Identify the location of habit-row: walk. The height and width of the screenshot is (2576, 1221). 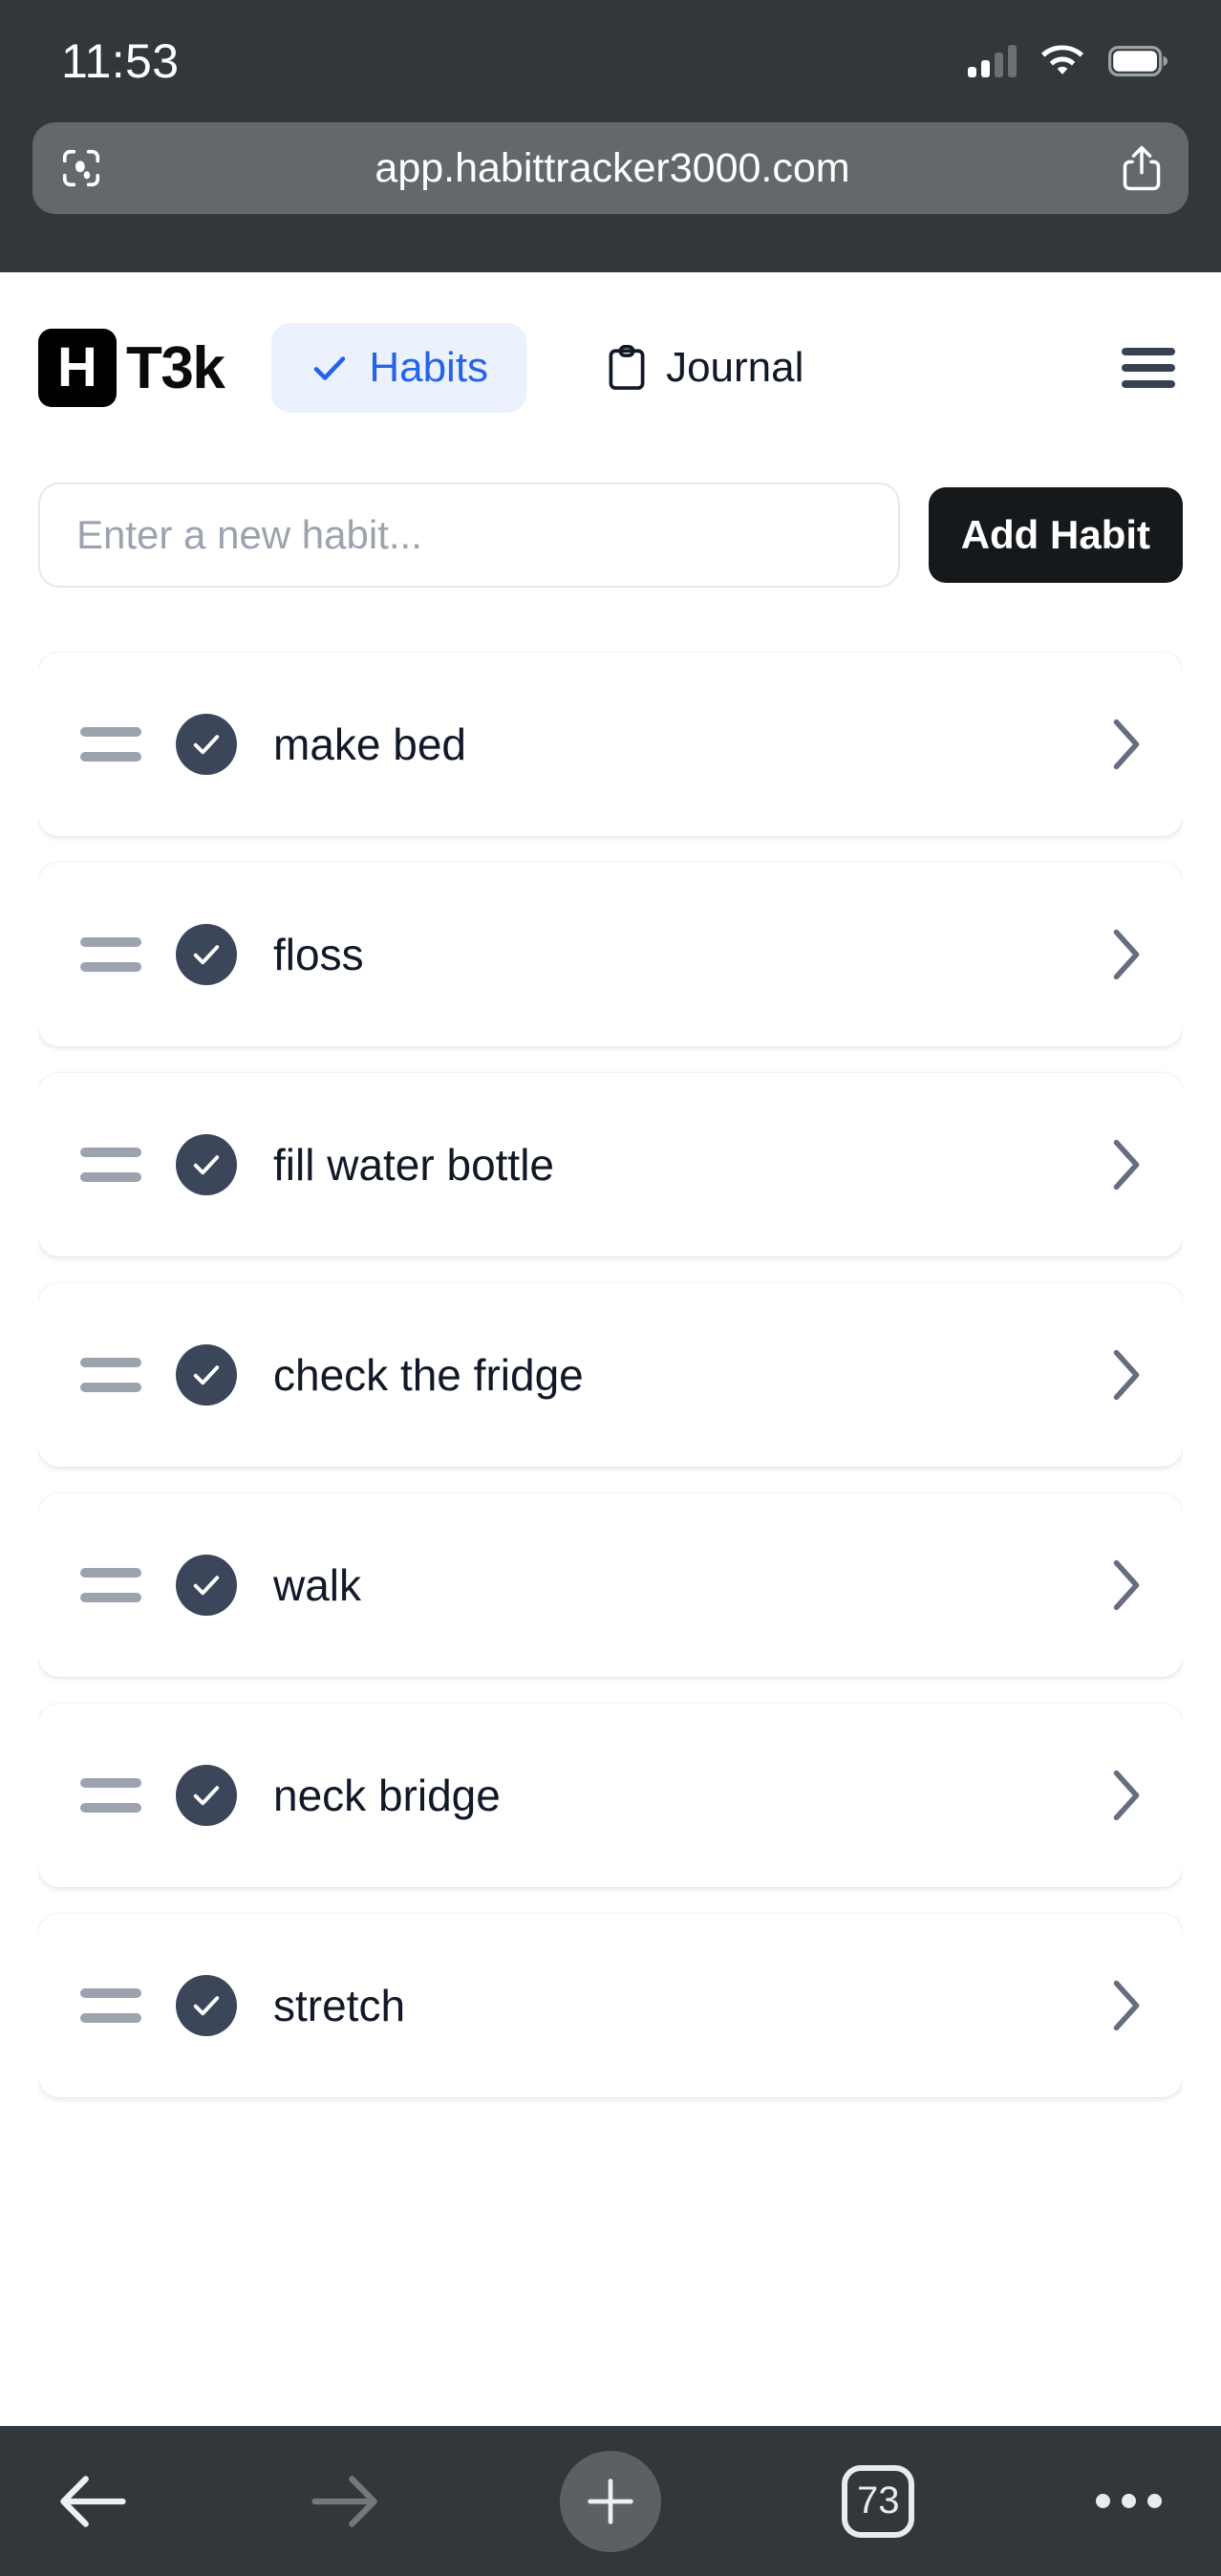
(611, 1585).